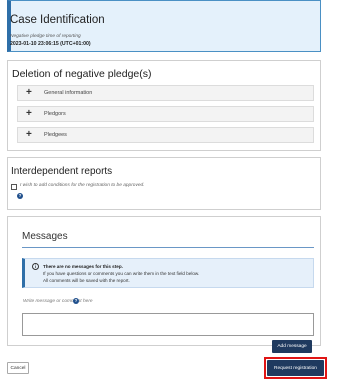 Image resolution: width=358 pixels, height=388 pixels. I want to click on info-line-1: There are no messages for this step., so click(83, 266).